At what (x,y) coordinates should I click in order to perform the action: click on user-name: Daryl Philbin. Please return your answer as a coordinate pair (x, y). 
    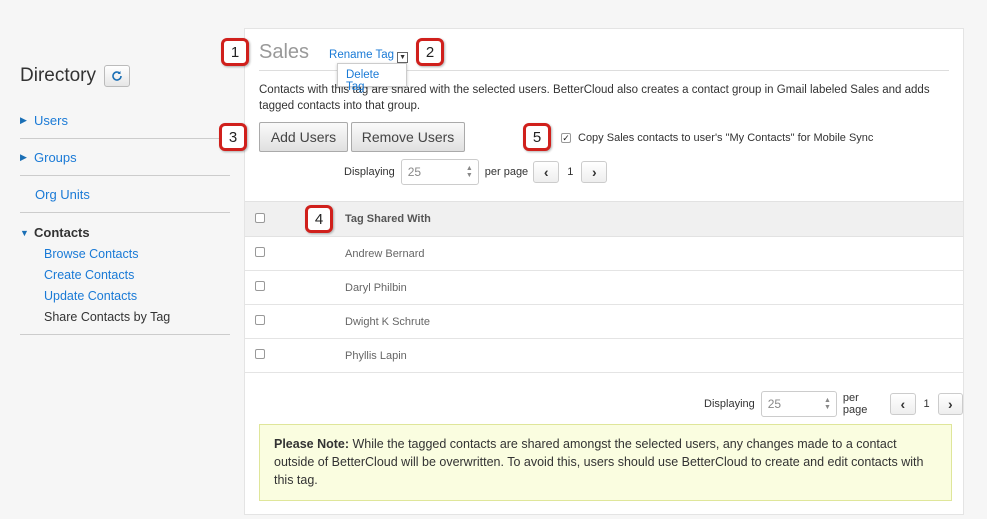
    Looking at the image, I should click on (376, 287).